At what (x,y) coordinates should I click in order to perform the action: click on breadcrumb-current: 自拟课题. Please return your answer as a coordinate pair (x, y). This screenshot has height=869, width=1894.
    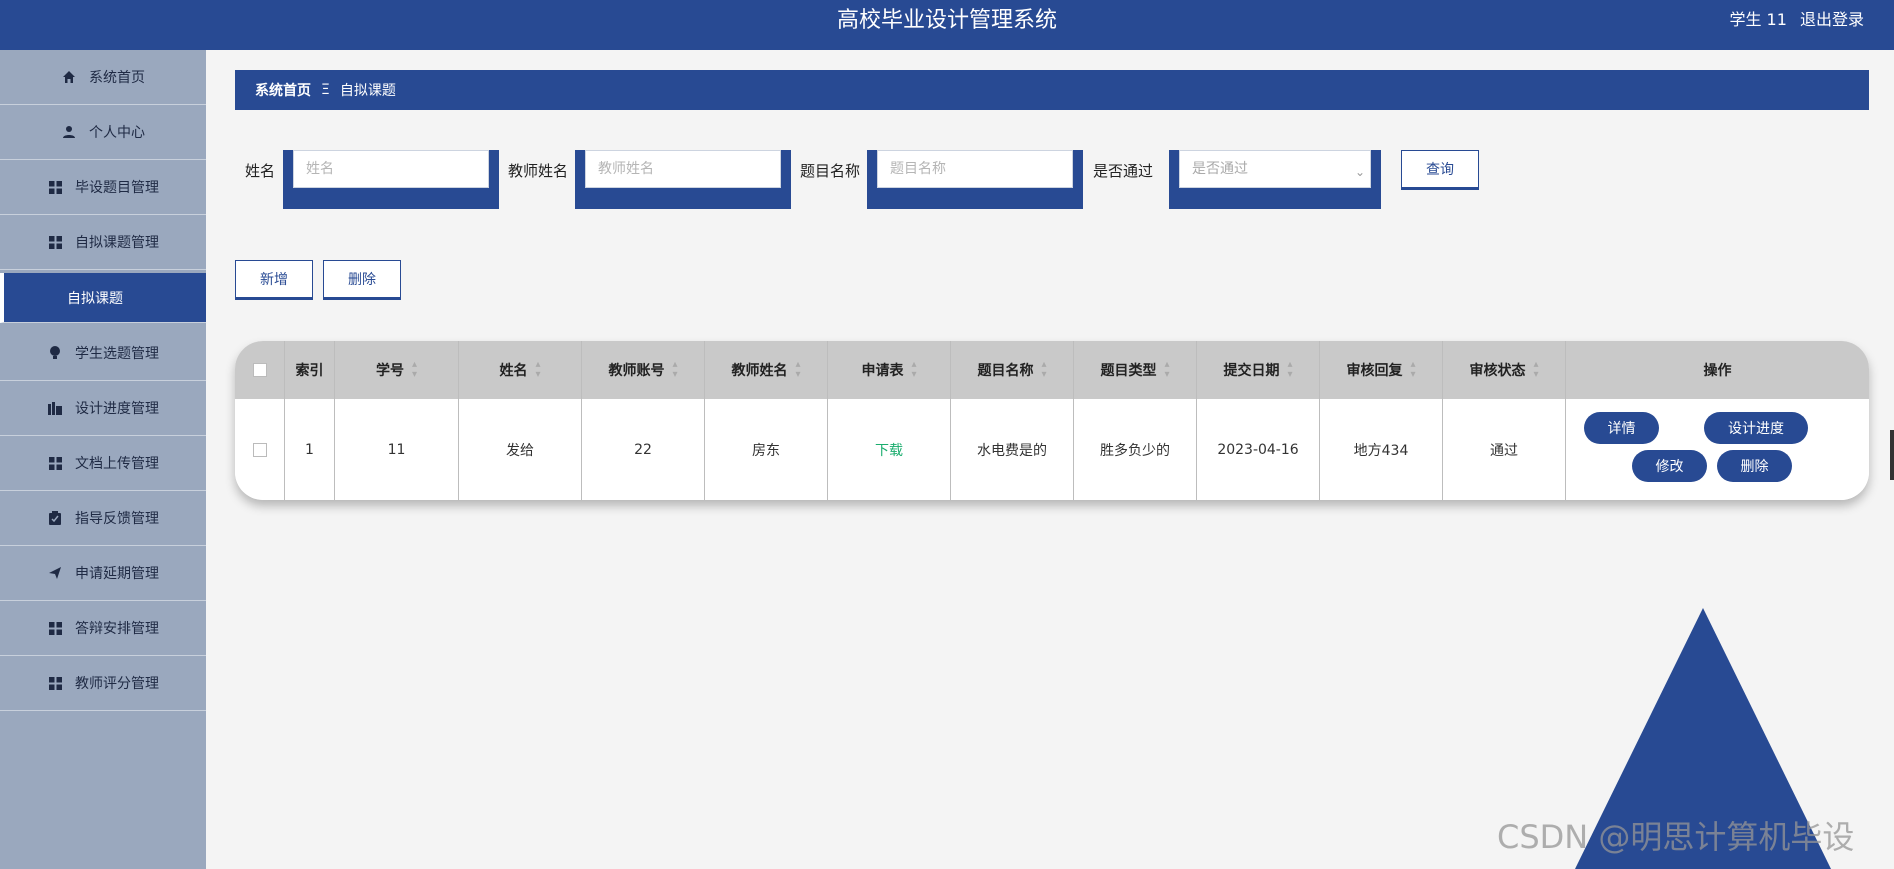
    Looking at the image, I should click on (367, 91).